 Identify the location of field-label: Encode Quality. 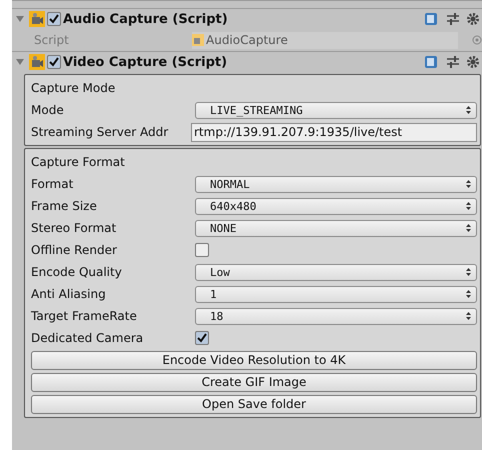
(77, 272).